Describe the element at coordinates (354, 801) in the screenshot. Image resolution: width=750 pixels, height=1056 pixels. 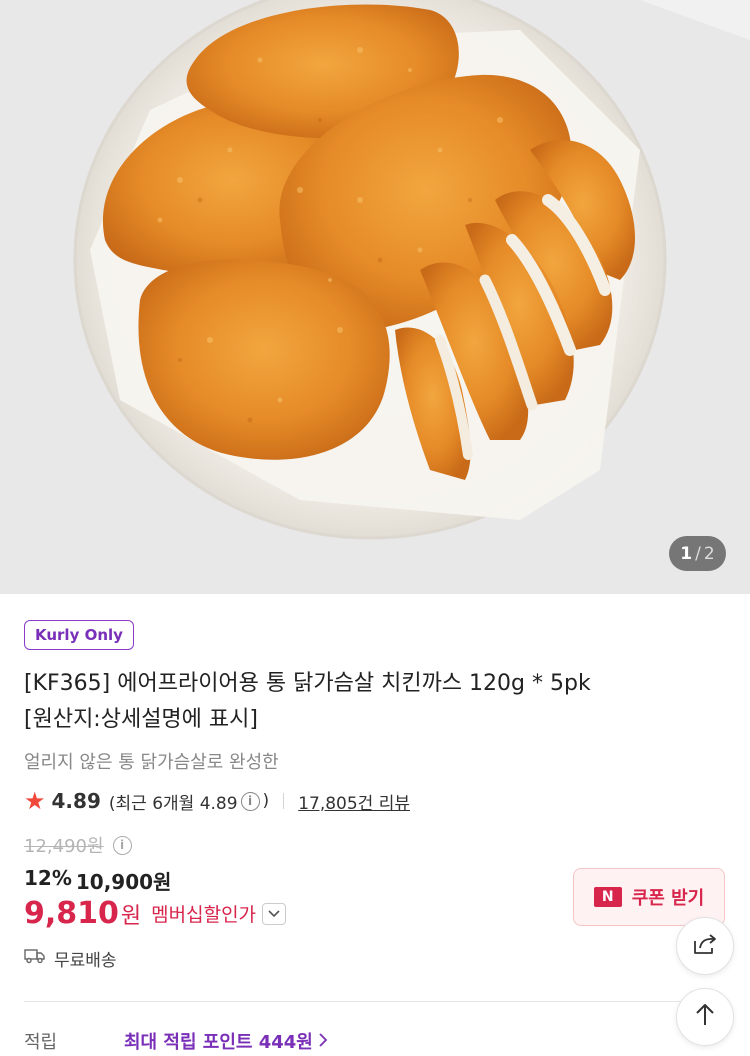
I see `review-count-link: 17,805건 리뷰` at that location.